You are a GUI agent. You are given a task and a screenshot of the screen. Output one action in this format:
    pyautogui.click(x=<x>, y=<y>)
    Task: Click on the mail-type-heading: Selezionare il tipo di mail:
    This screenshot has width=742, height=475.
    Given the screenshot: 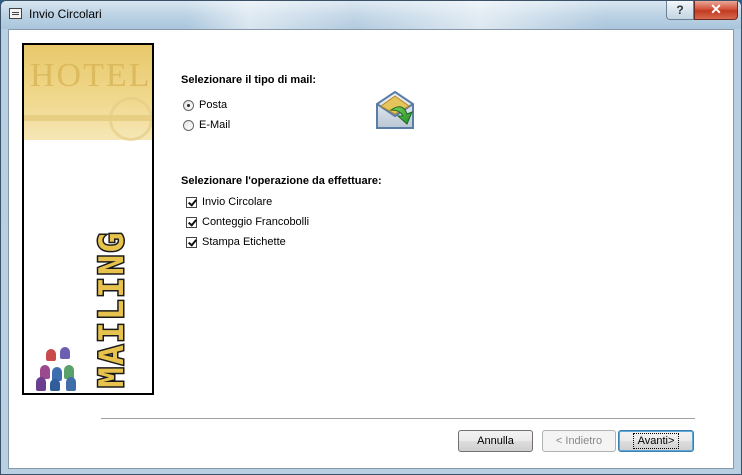 What is the action you would take?
    pyautogui.click(x=249, y=80)
    